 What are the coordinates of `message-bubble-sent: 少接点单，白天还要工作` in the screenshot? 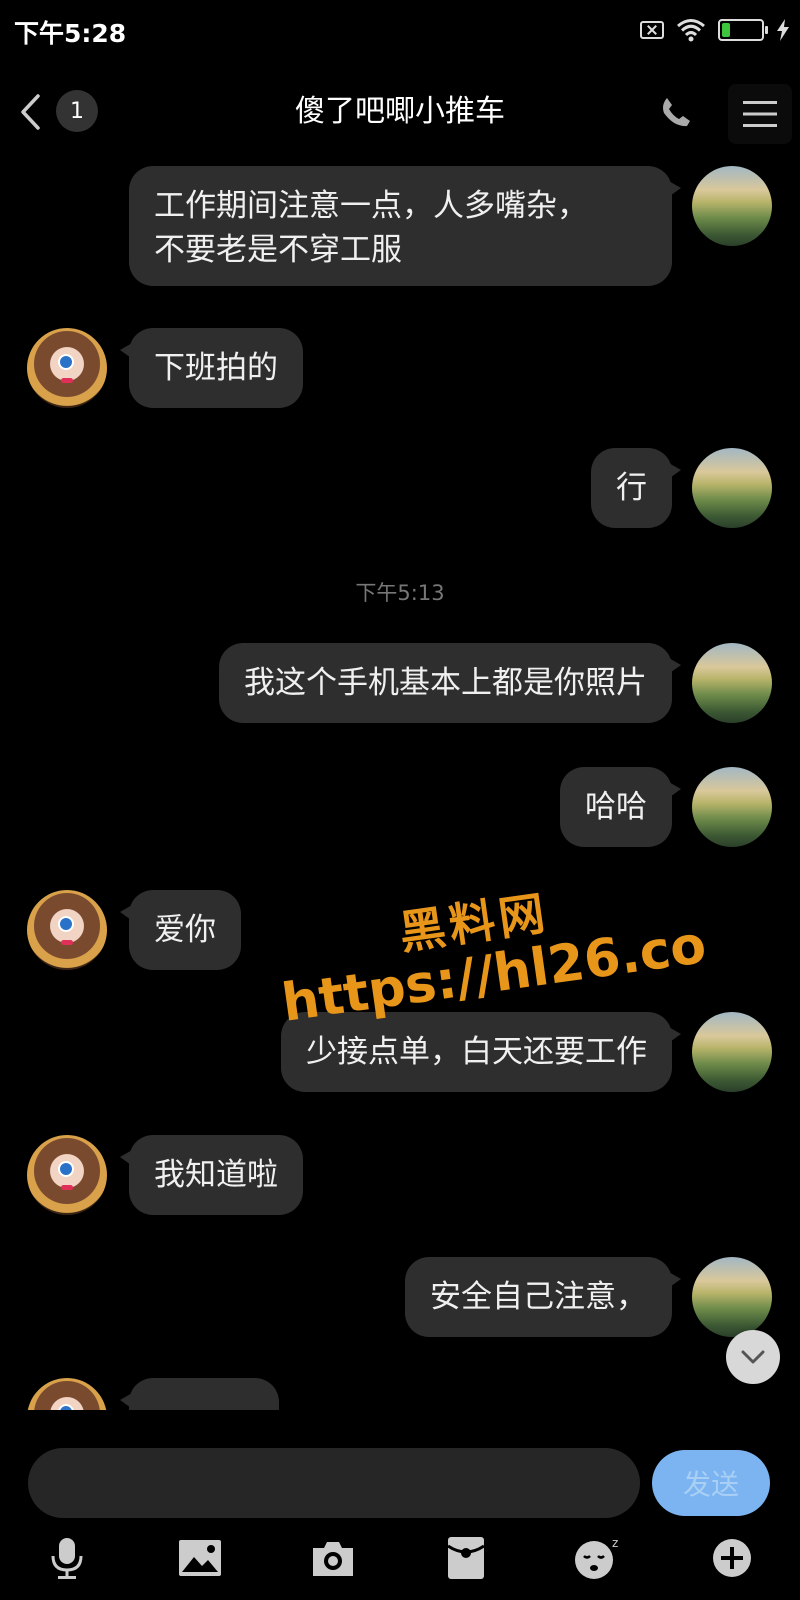 It's located at (481, 1052).